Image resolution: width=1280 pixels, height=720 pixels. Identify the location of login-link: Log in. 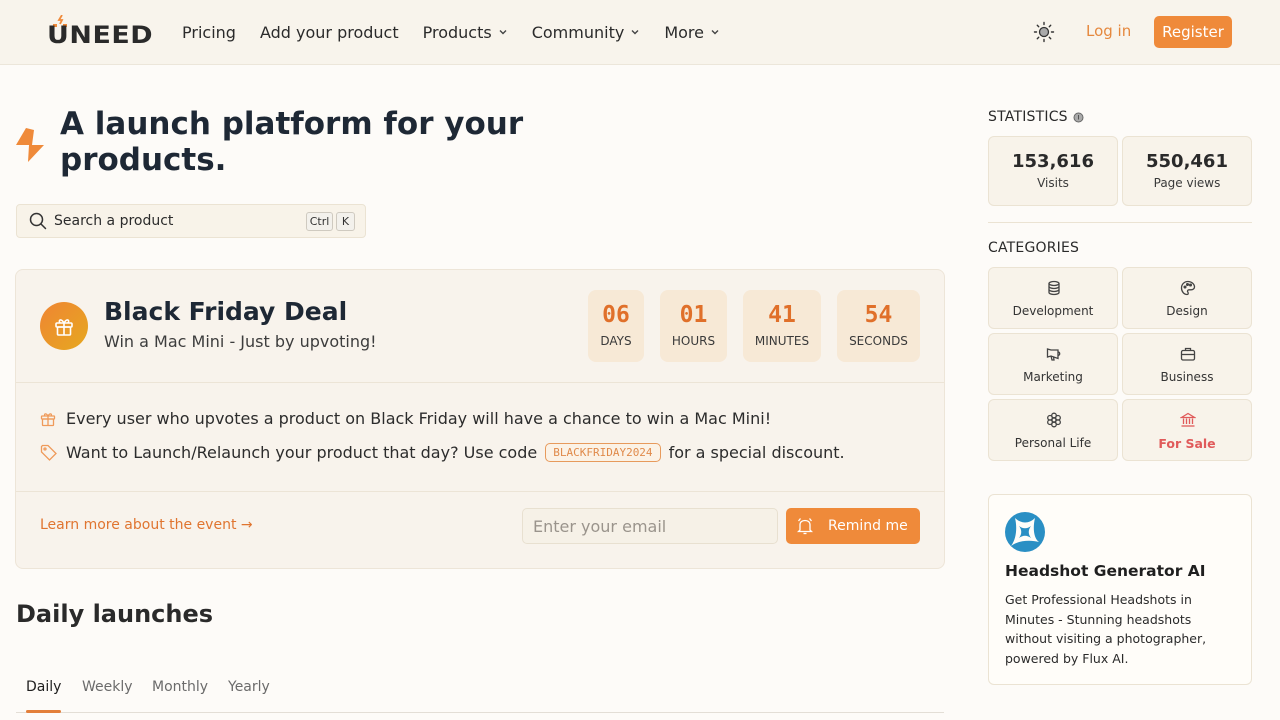
(1108, 31).